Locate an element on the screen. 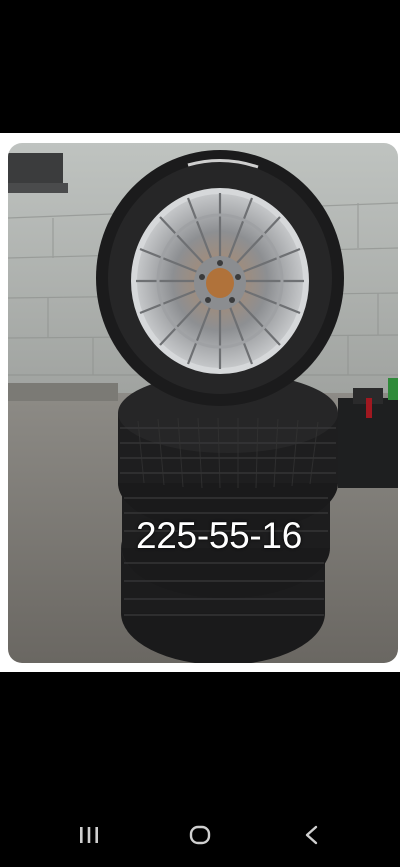 Image resolution: width=400 pixels, height=867 pixels. home-button is located at coordinates (200, 835).